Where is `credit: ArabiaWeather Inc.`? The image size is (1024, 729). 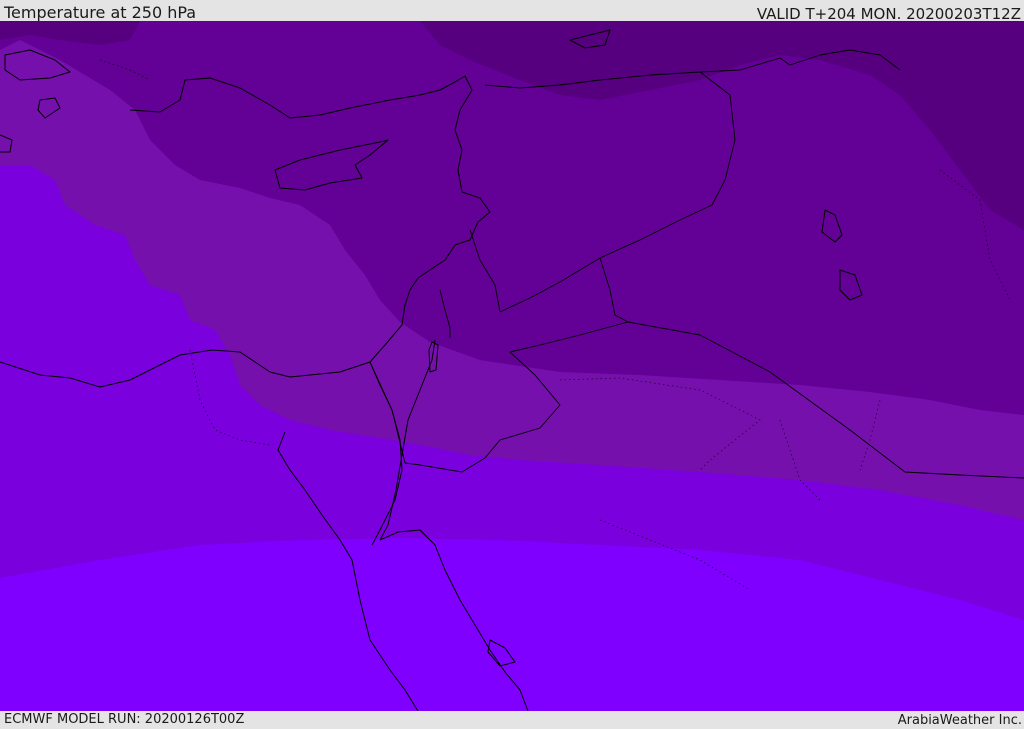 credit: ArabiaWeather Inc. is located at coordinates (959, 720).